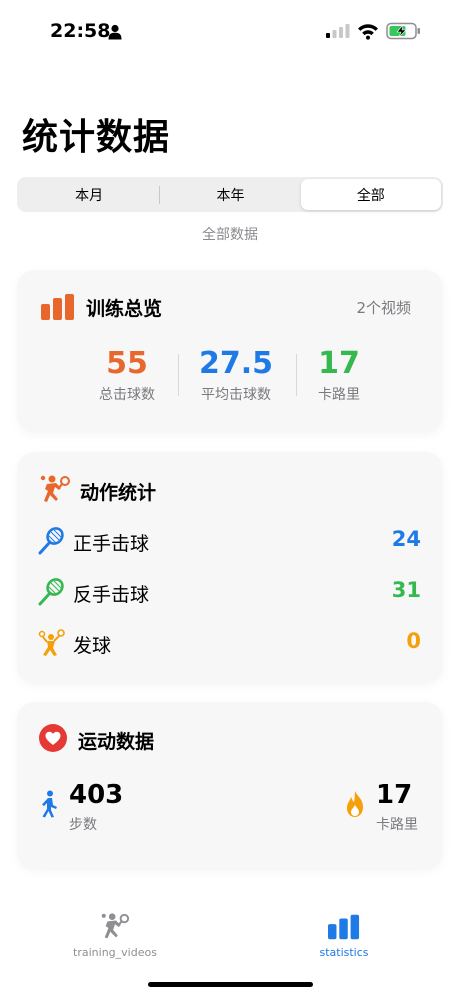 This screenshot has width=460, height=997. What do you see at coordinates (96, 795) in the screenshot?
I see `steps-value: 403` at bounding box center [96, 795].